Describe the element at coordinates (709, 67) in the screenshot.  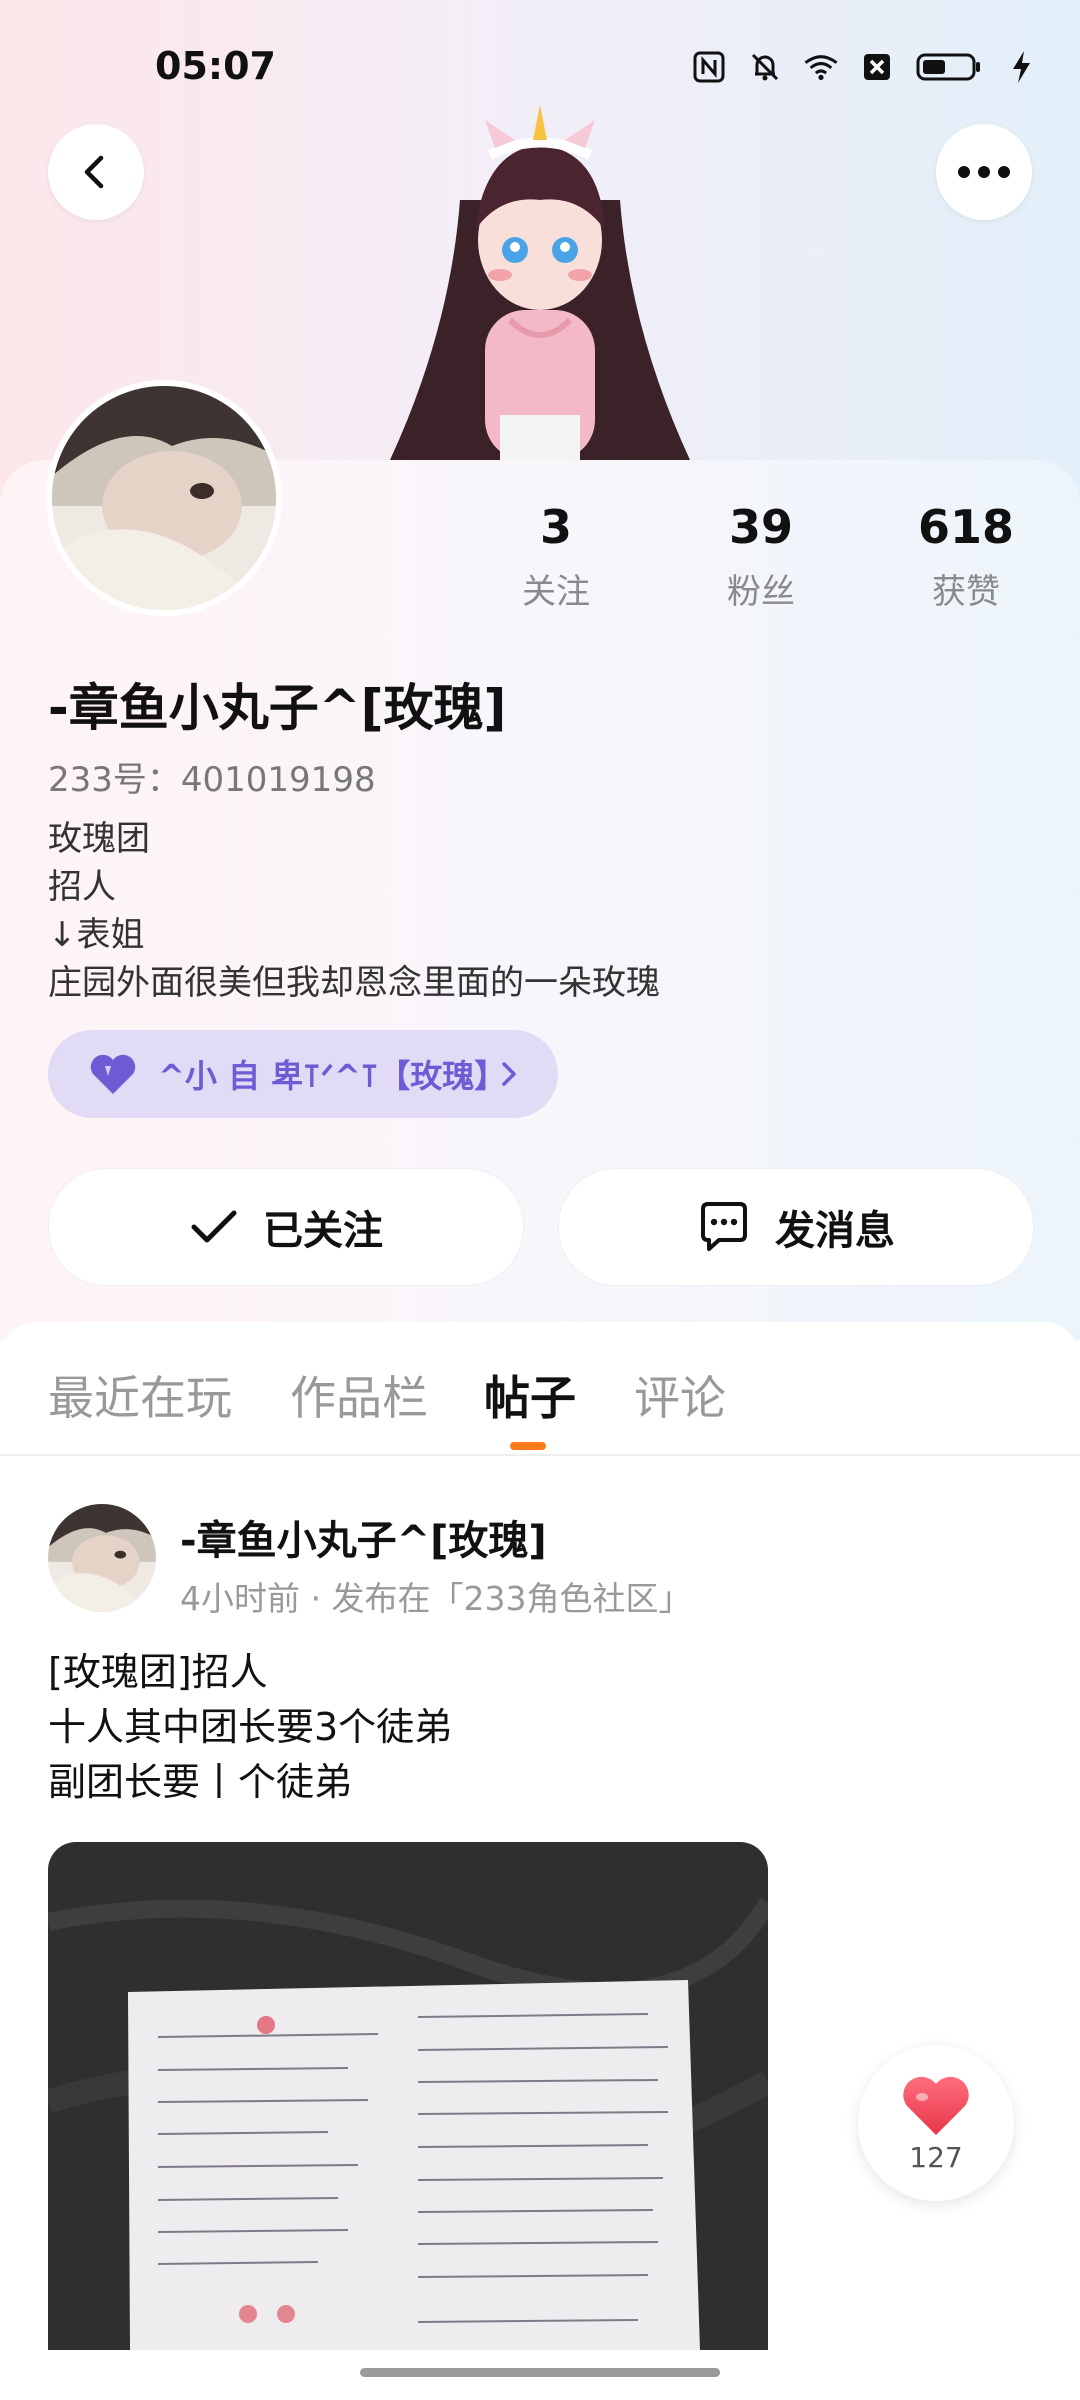
I see `nfc-icon` at that location.